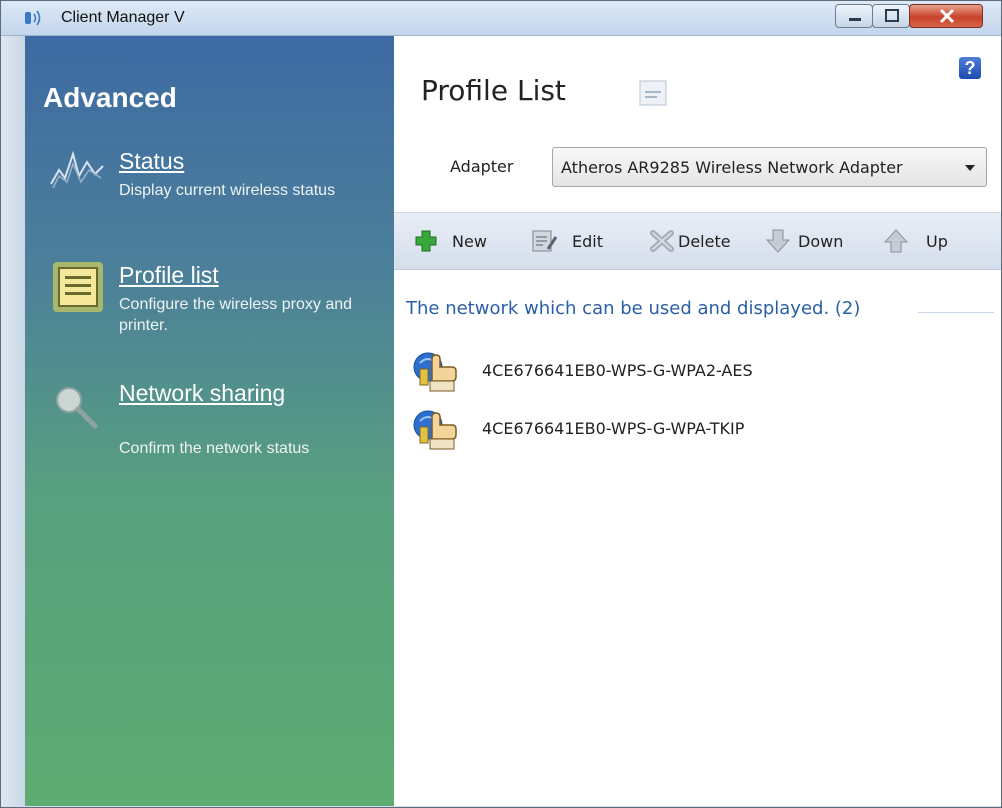  Describe the element at coordinates (202, 393) in the screenshot. I see `sidebar-item-label: Network sharing` at that location.